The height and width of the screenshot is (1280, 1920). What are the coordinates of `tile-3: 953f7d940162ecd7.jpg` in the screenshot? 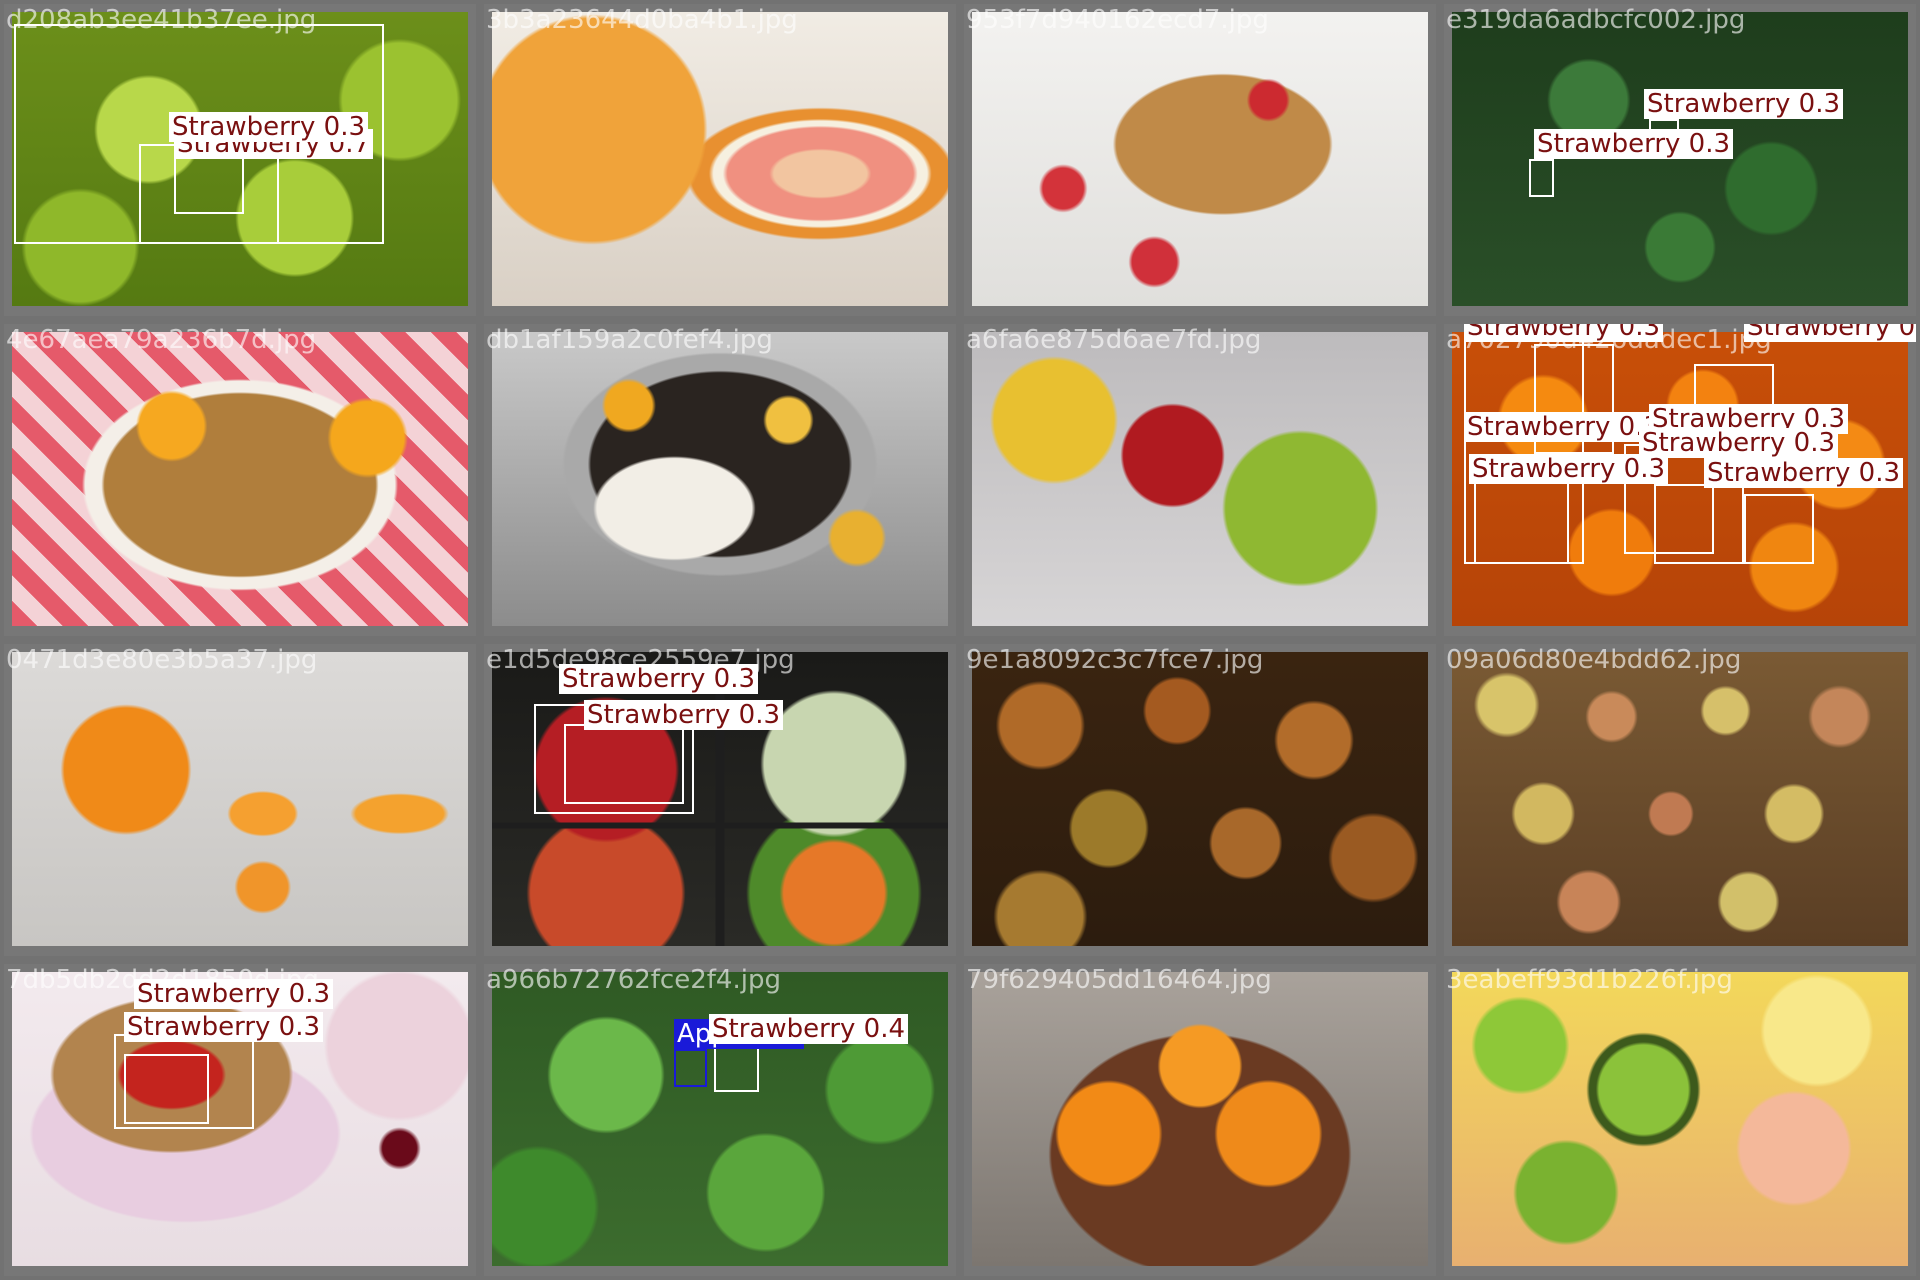 It's located at (1200, 160).